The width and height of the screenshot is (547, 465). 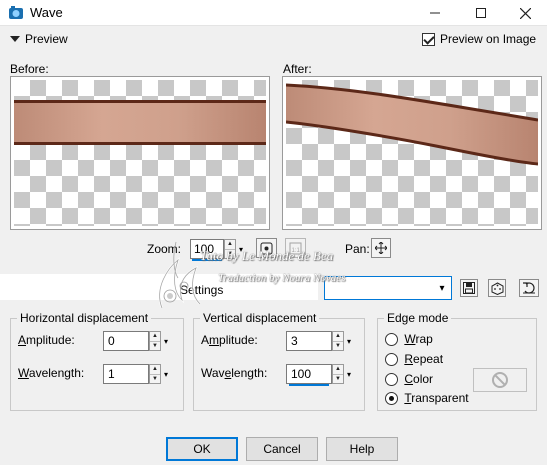 I want to click on pan-label: Pan:, so click(x=357, y=249).